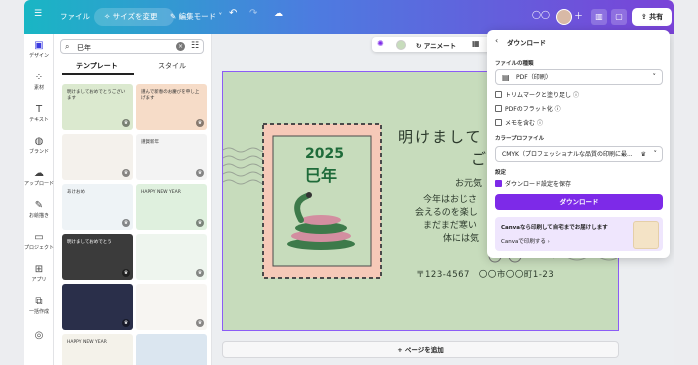 This screenshot has height=365, width=698. What do you see at coordinates (656, 17) in the screenshot?
I see `share-label: 共有` at bounding box center [656, 17].